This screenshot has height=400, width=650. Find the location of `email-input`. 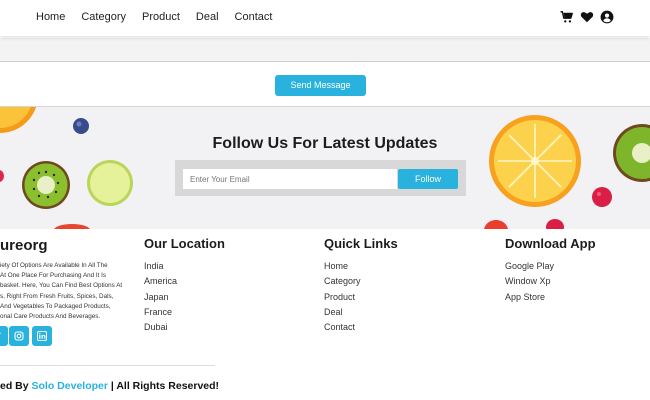

email-input is located at coordinates (290, 179).